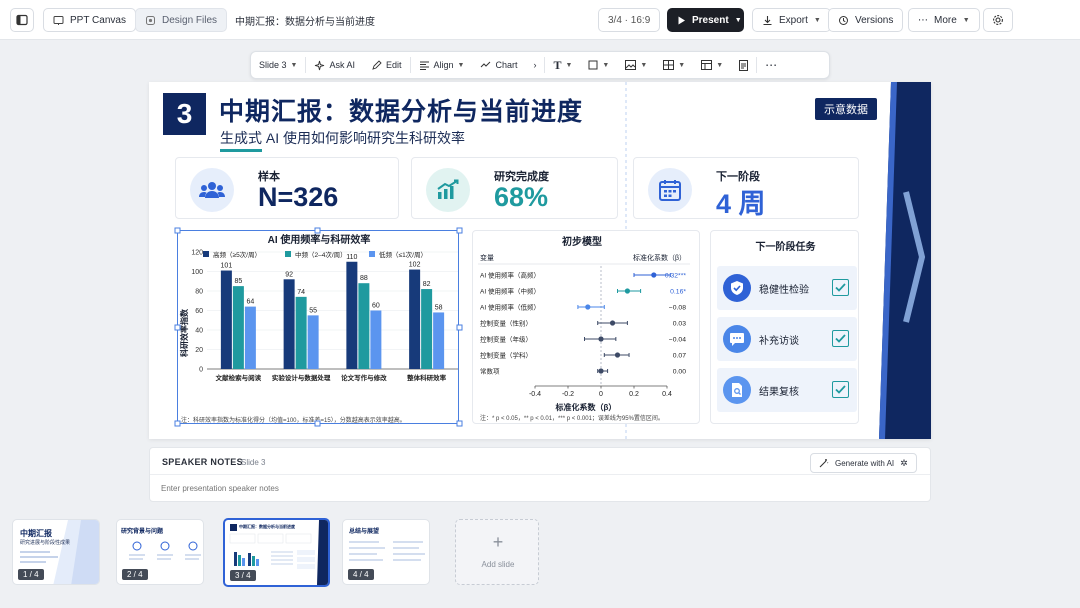 This screenshot has width=1080, height=608. I want to click on chart-icon, so click(486, 64).